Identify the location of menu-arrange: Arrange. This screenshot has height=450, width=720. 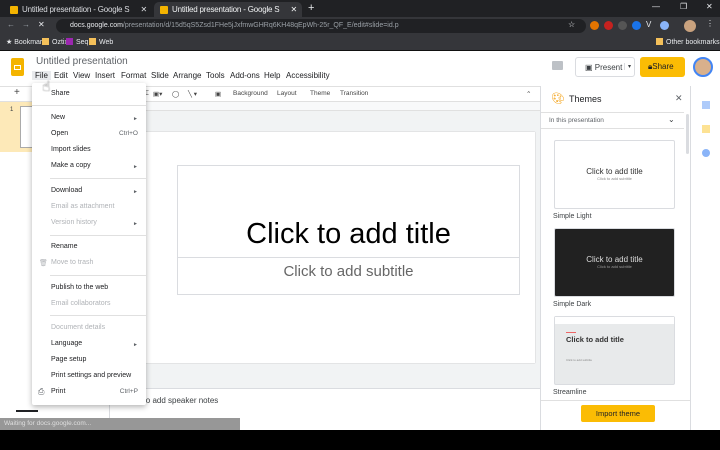
(187, 75).